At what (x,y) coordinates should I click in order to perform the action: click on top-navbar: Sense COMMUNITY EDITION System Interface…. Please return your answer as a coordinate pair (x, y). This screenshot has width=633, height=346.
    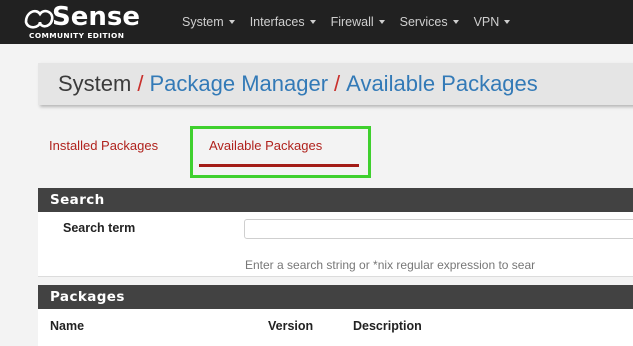
    Looking at the image, I should click on (316, 22).